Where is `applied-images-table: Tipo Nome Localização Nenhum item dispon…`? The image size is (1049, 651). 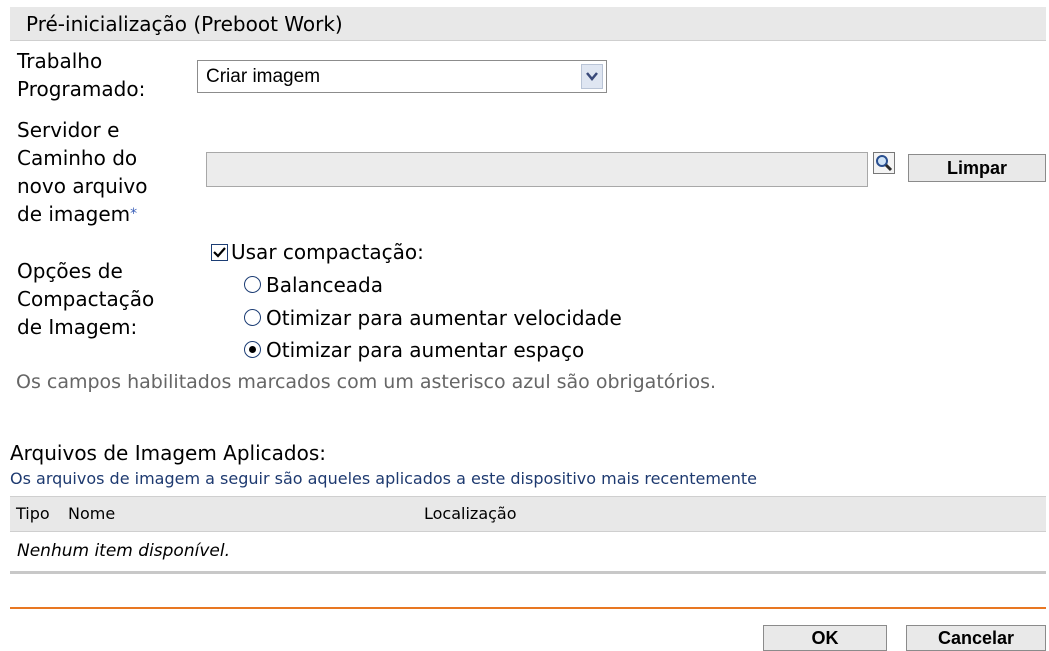 applied-images-table: Tipo Nome Localização Nenhum item dispon… is located at coordinates (528, 535).